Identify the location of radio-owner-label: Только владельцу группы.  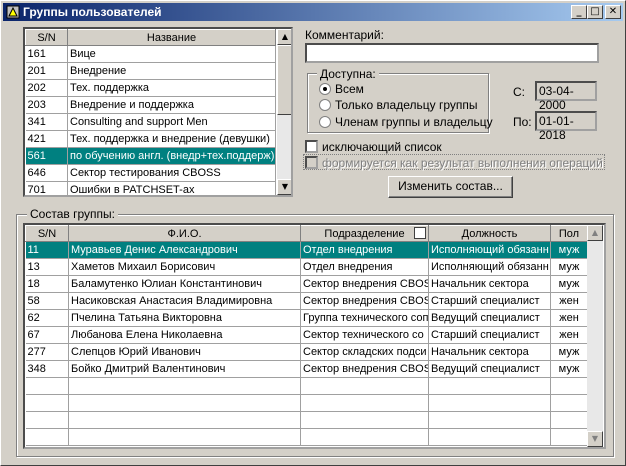
(406, 105).